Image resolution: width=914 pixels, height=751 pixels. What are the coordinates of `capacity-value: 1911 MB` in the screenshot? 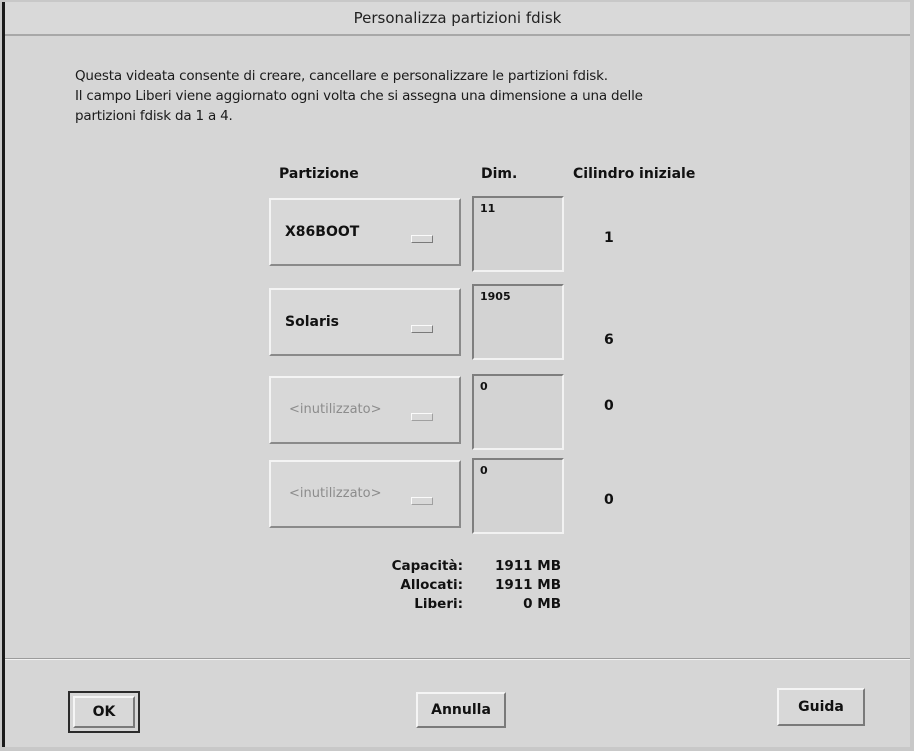 It's located at (528, 566).